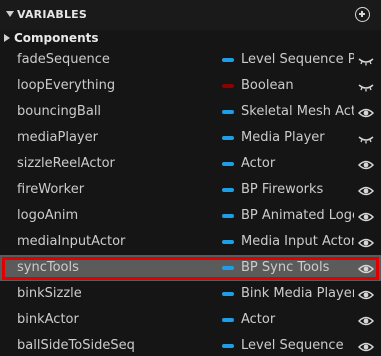 This screenshot has width=381, height=356. What do you see at coordinates (297, 137) in the screenshot?
I see `variable-type: Media Player` at bounding box center [297, 137].